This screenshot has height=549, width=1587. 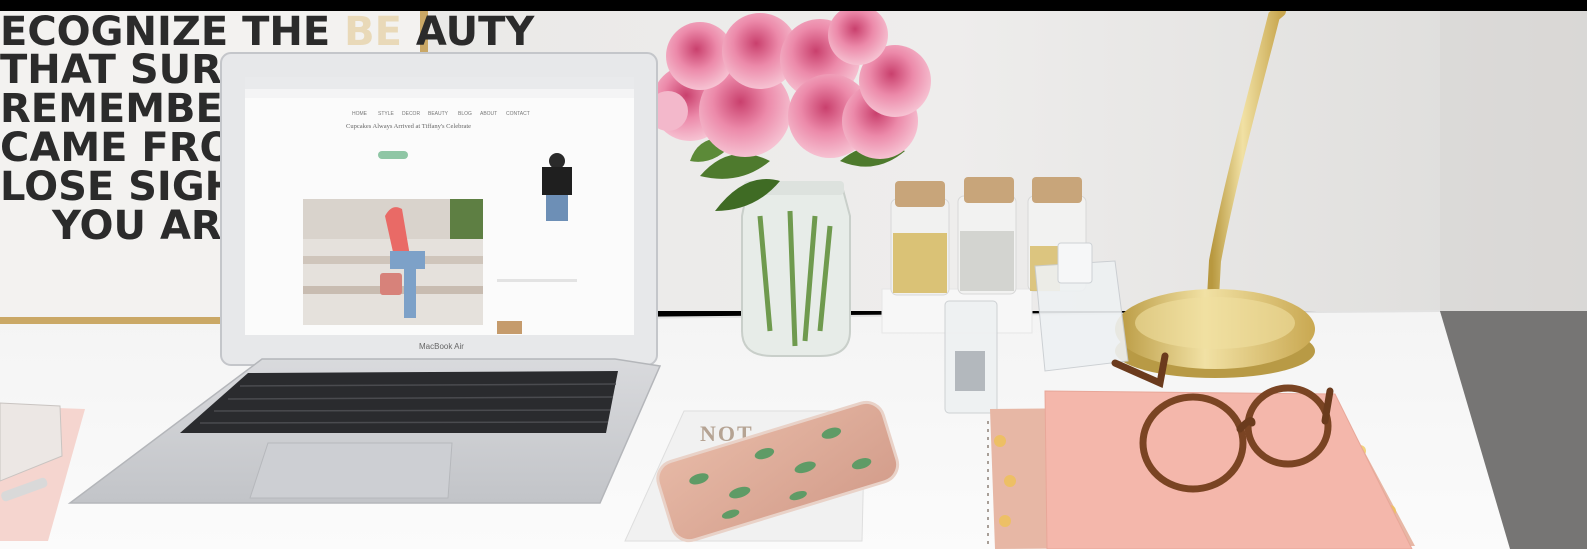 I want to click on screen-button, so click(x=393, y=155).